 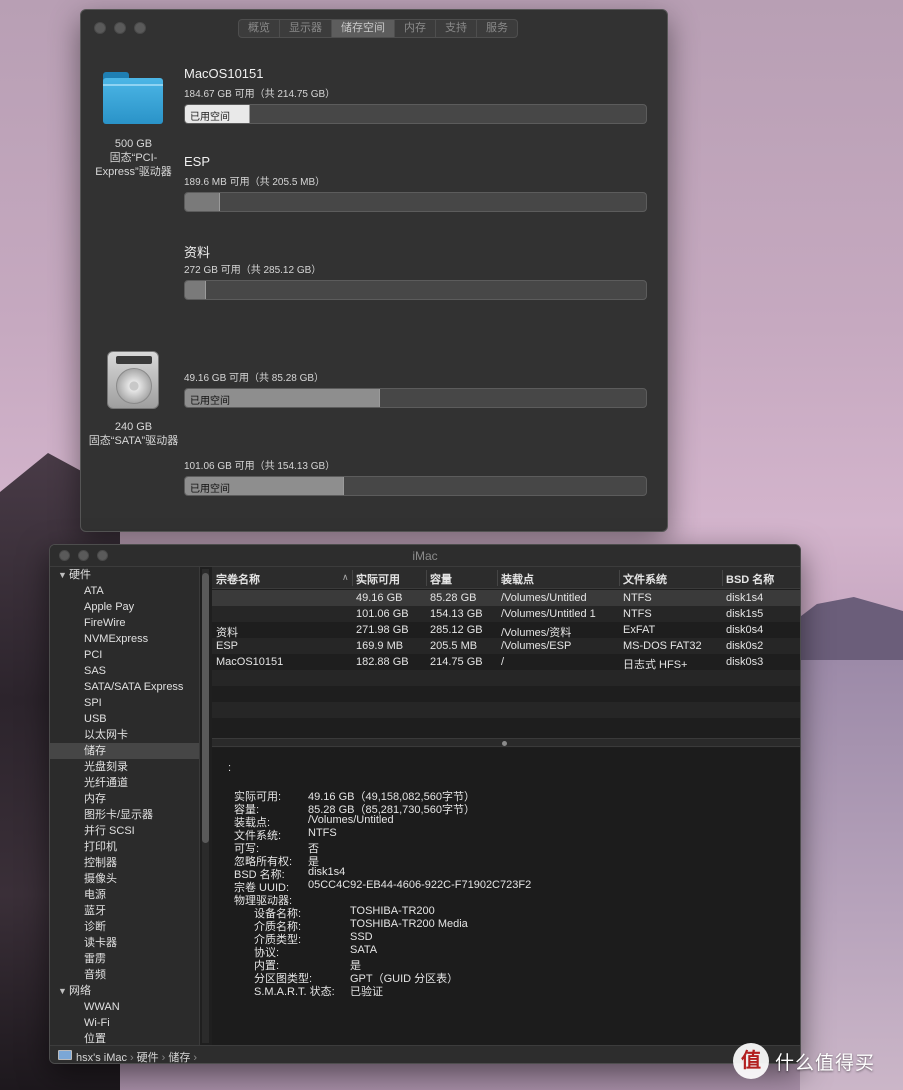 I want to click on column-header-capacity: 容量, so click(x=441, y=579).